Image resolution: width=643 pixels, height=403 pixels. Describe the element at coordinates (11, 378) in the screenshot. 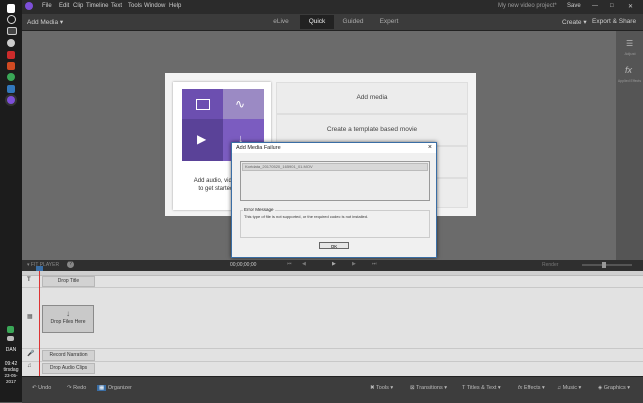

I see `clock-date: 23-05-2017` at that location.